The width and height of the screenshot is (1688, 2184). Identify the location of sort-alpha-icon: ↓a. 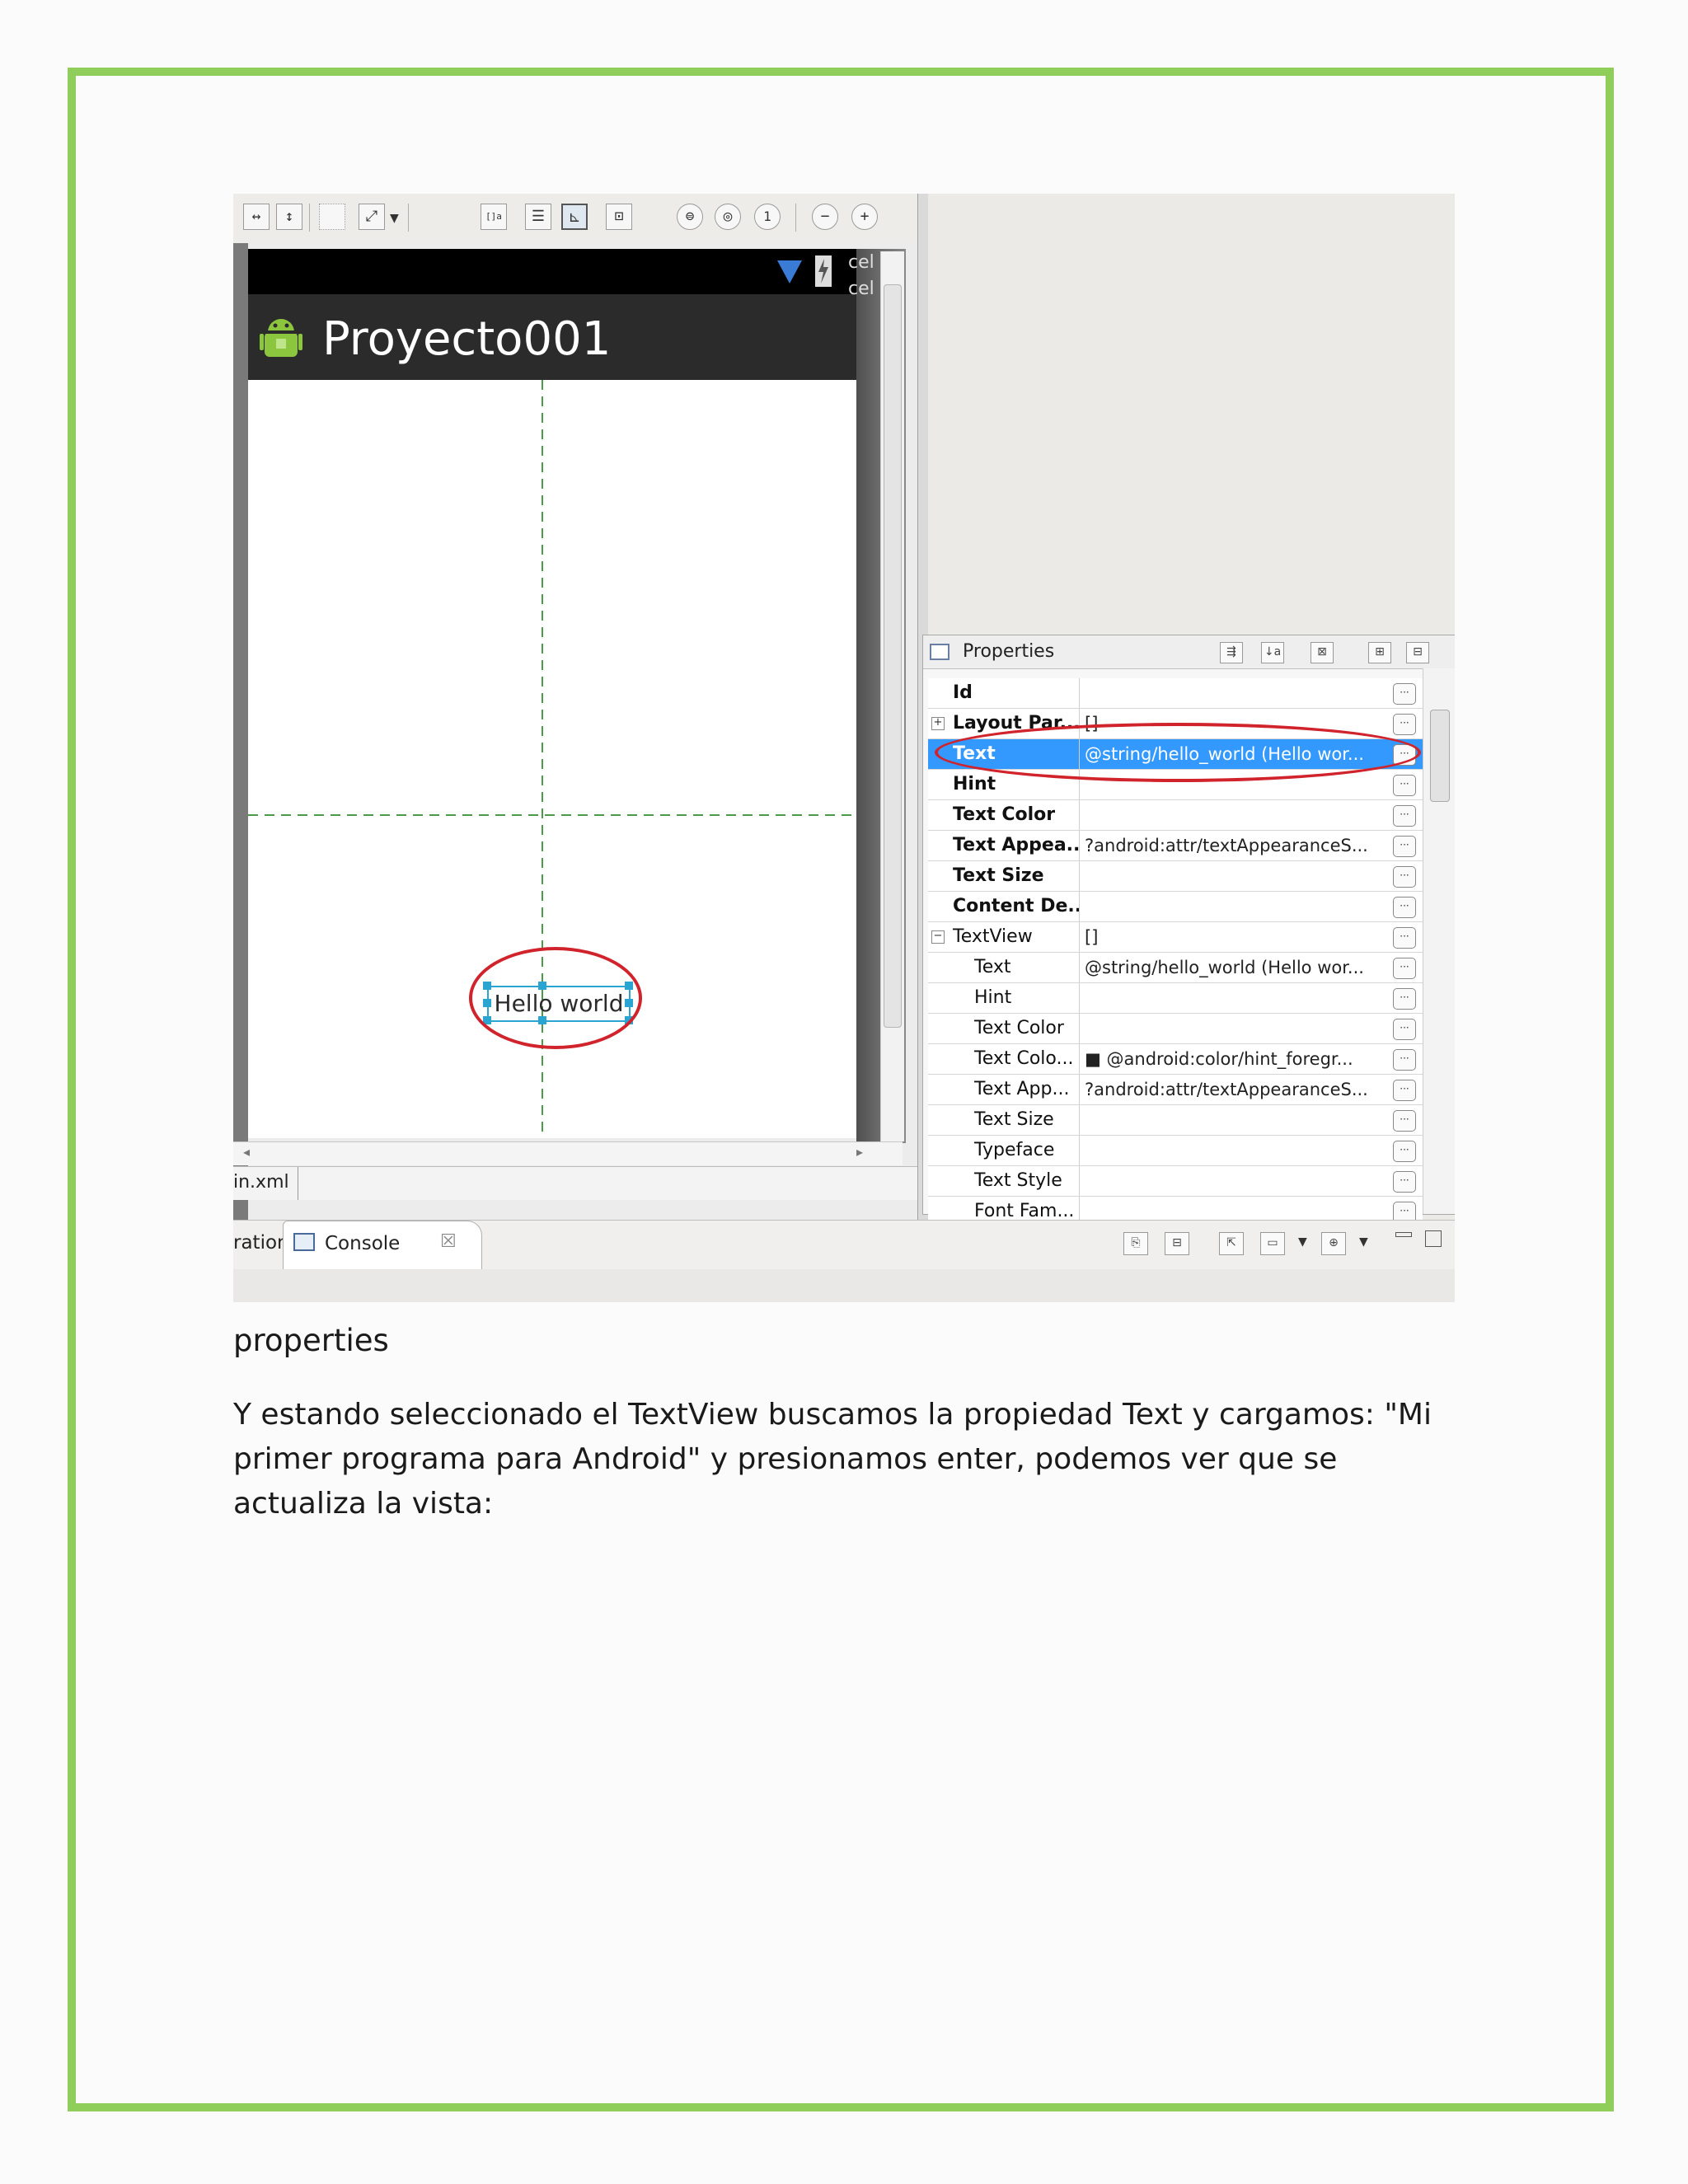
(1272, 652).